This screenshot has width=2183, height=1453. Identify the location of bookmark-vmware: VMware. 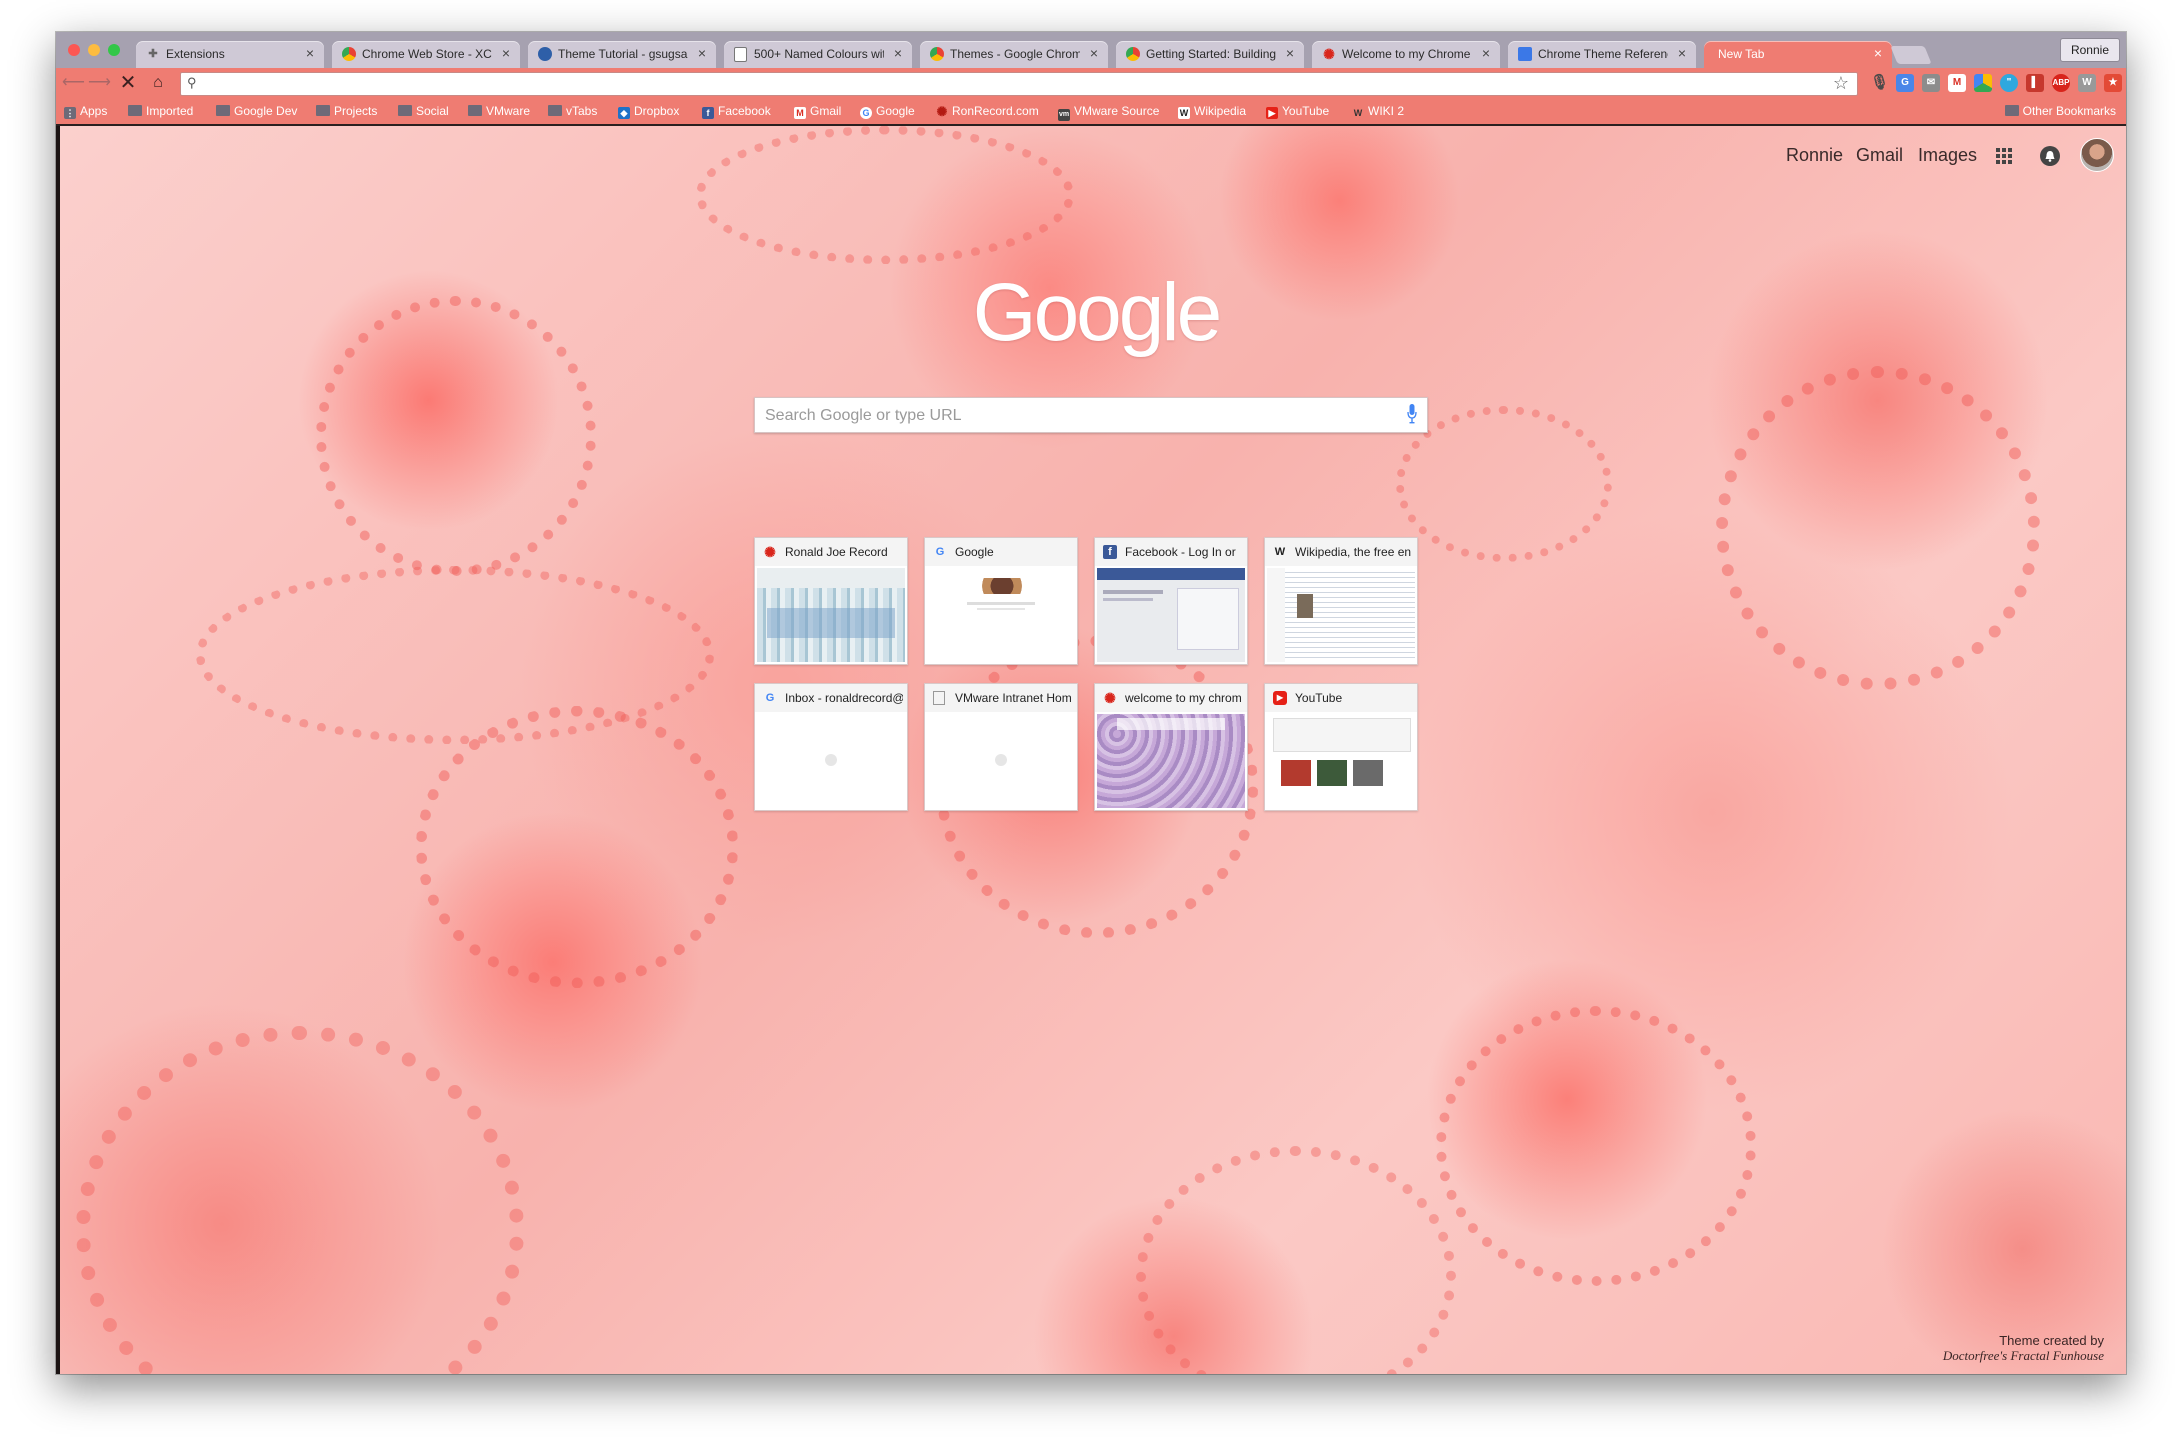
(499, 111).